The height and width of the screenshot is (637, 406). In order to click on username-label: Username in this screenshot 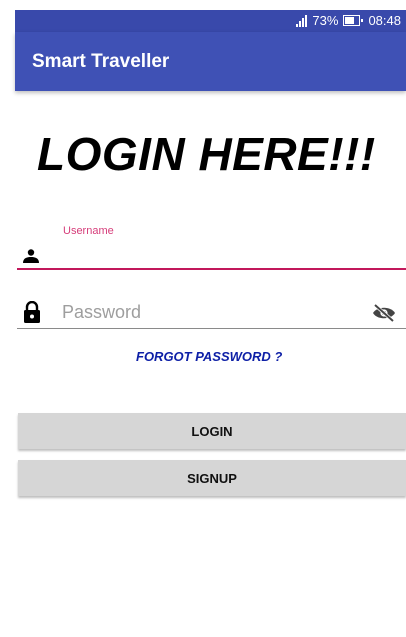, I will do `click(88, 231)`.